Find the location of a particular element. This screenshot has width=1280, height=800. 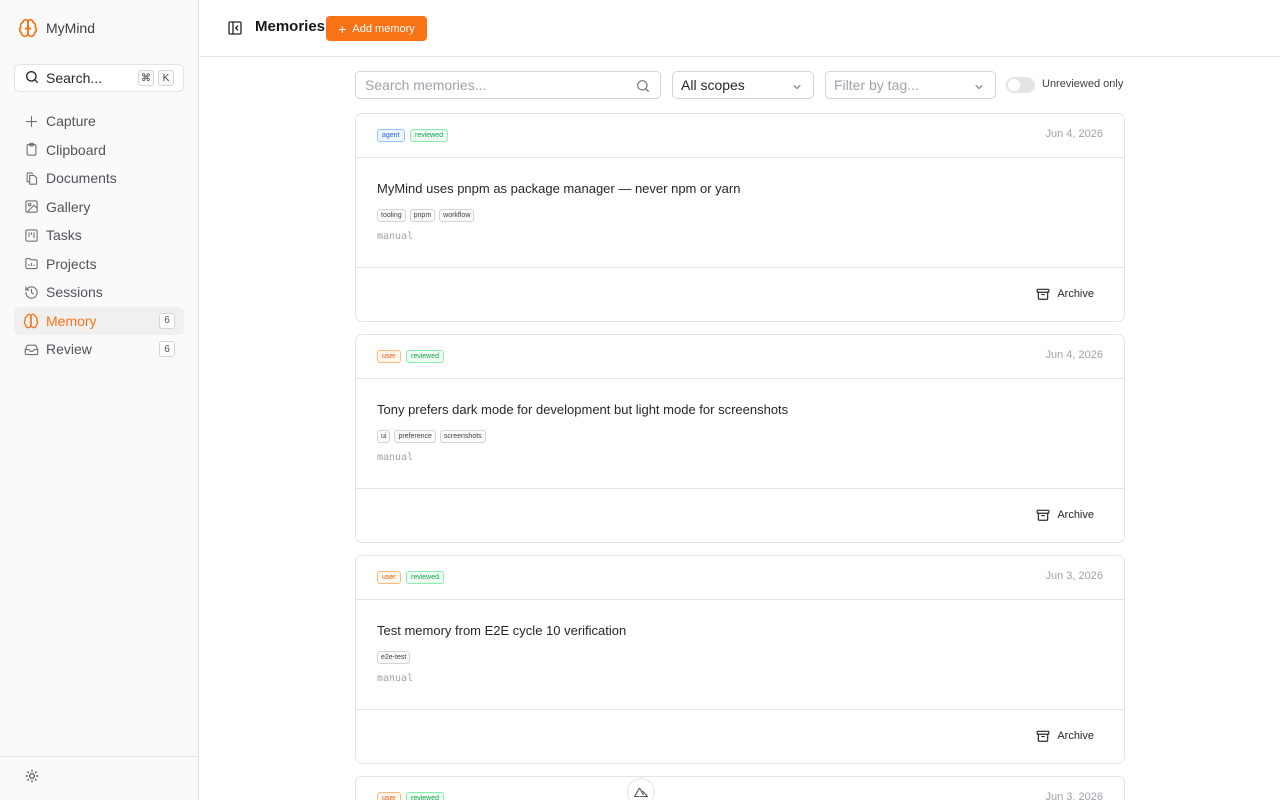

unreviewed-toggle is located at coordinates (1020, 85).